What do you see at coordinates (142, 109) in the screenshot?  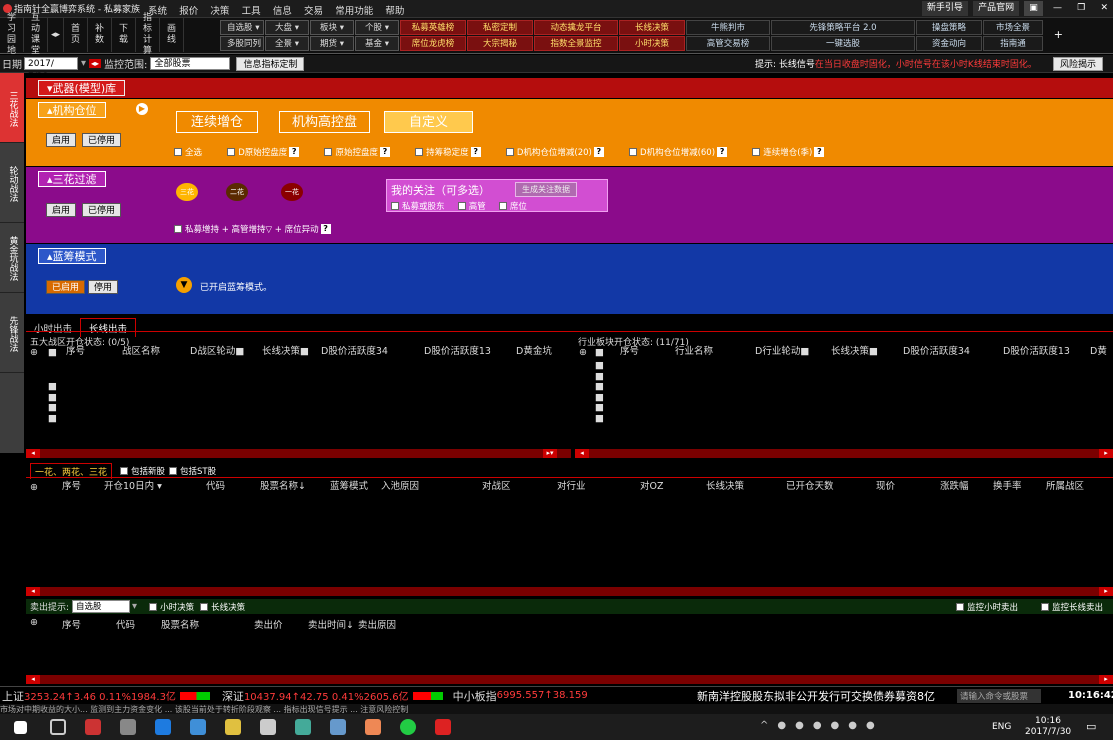 I see `arrow-right-icon: ▶` at bounding box center [142, 109].